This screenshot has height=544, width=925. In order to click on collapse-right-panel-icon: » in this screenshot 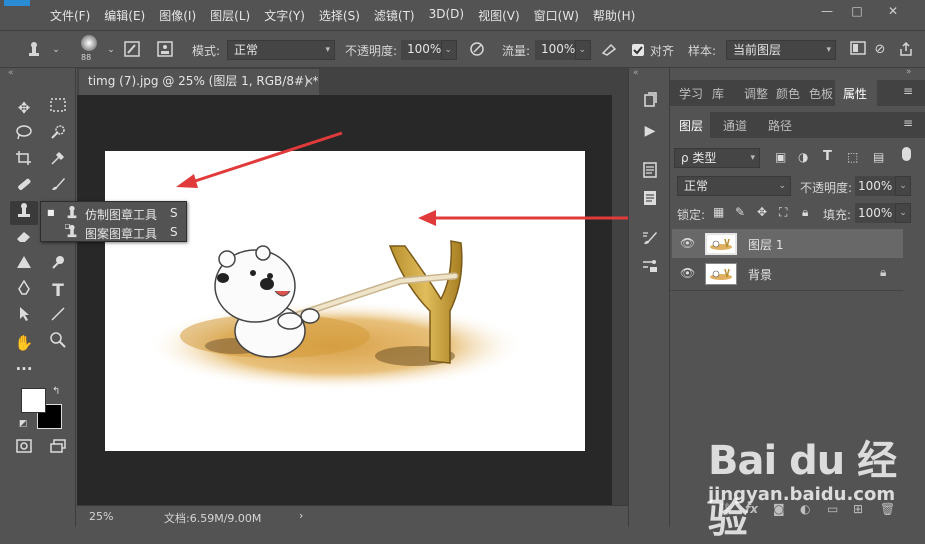, I will do `click(909, 72)`.